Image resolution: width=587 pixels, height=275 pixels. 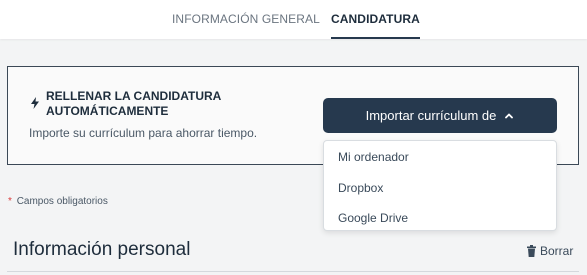 What do you see at coordinates (102, 249) in the screenshot?
I see `personal-info-heading: Información personal` at bounding box center [102, 249].